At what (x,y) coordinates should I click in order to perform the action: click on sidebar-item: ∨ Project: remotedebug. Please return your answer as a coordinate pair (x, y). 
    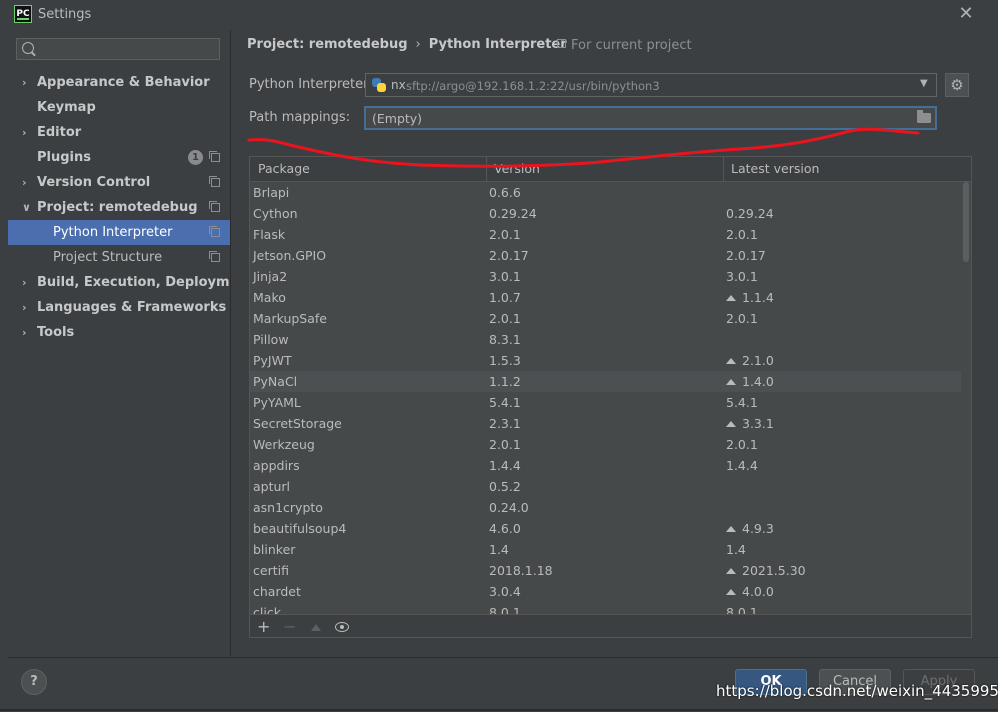
    Looking at the image, I should click on (119, 207).